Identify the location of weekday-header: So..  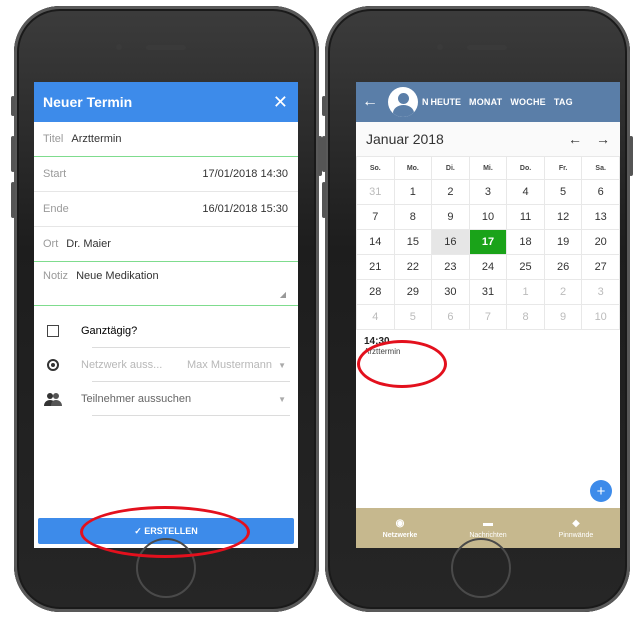
(375, 168).